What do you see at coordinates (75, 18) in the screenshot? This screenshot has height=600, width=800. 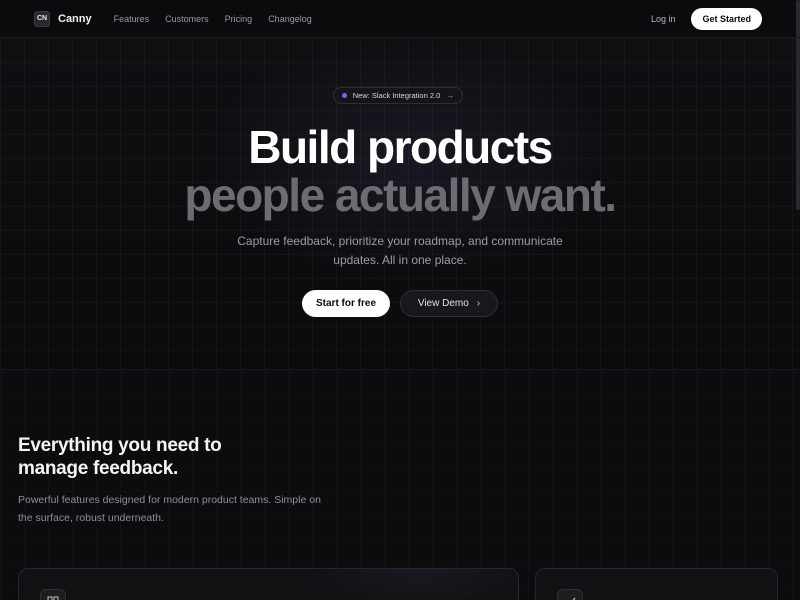 I see `brand-name: Canny` at bounding box center [75, 18].